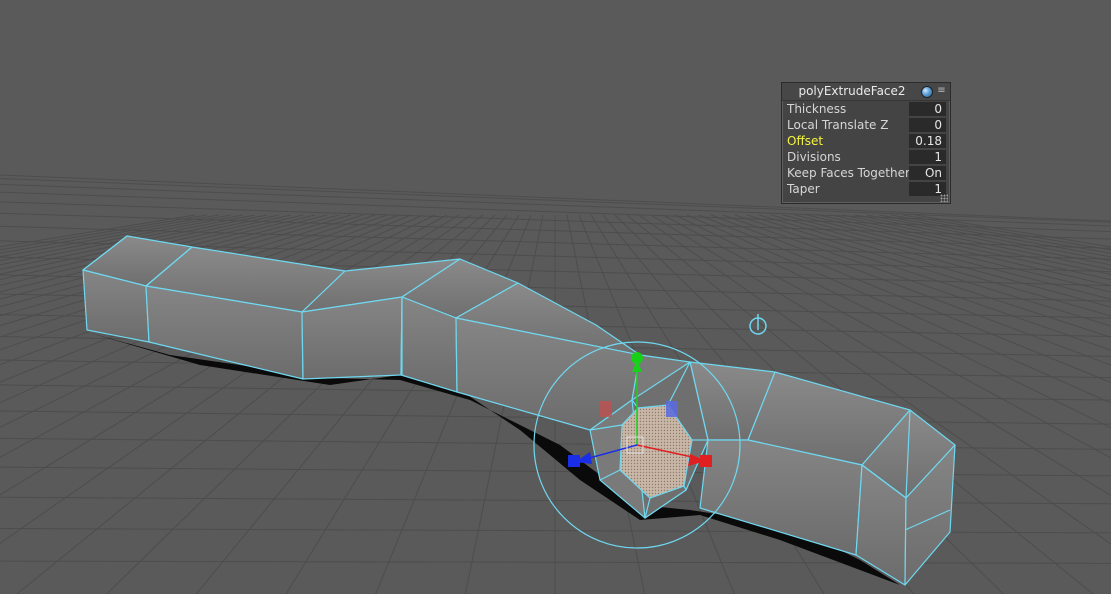 This screenshot has height=594, width=1111. Describe the element at coordinates (866, 157) in the screenshot. I see `attribute-row: Divisions 1` at that location.